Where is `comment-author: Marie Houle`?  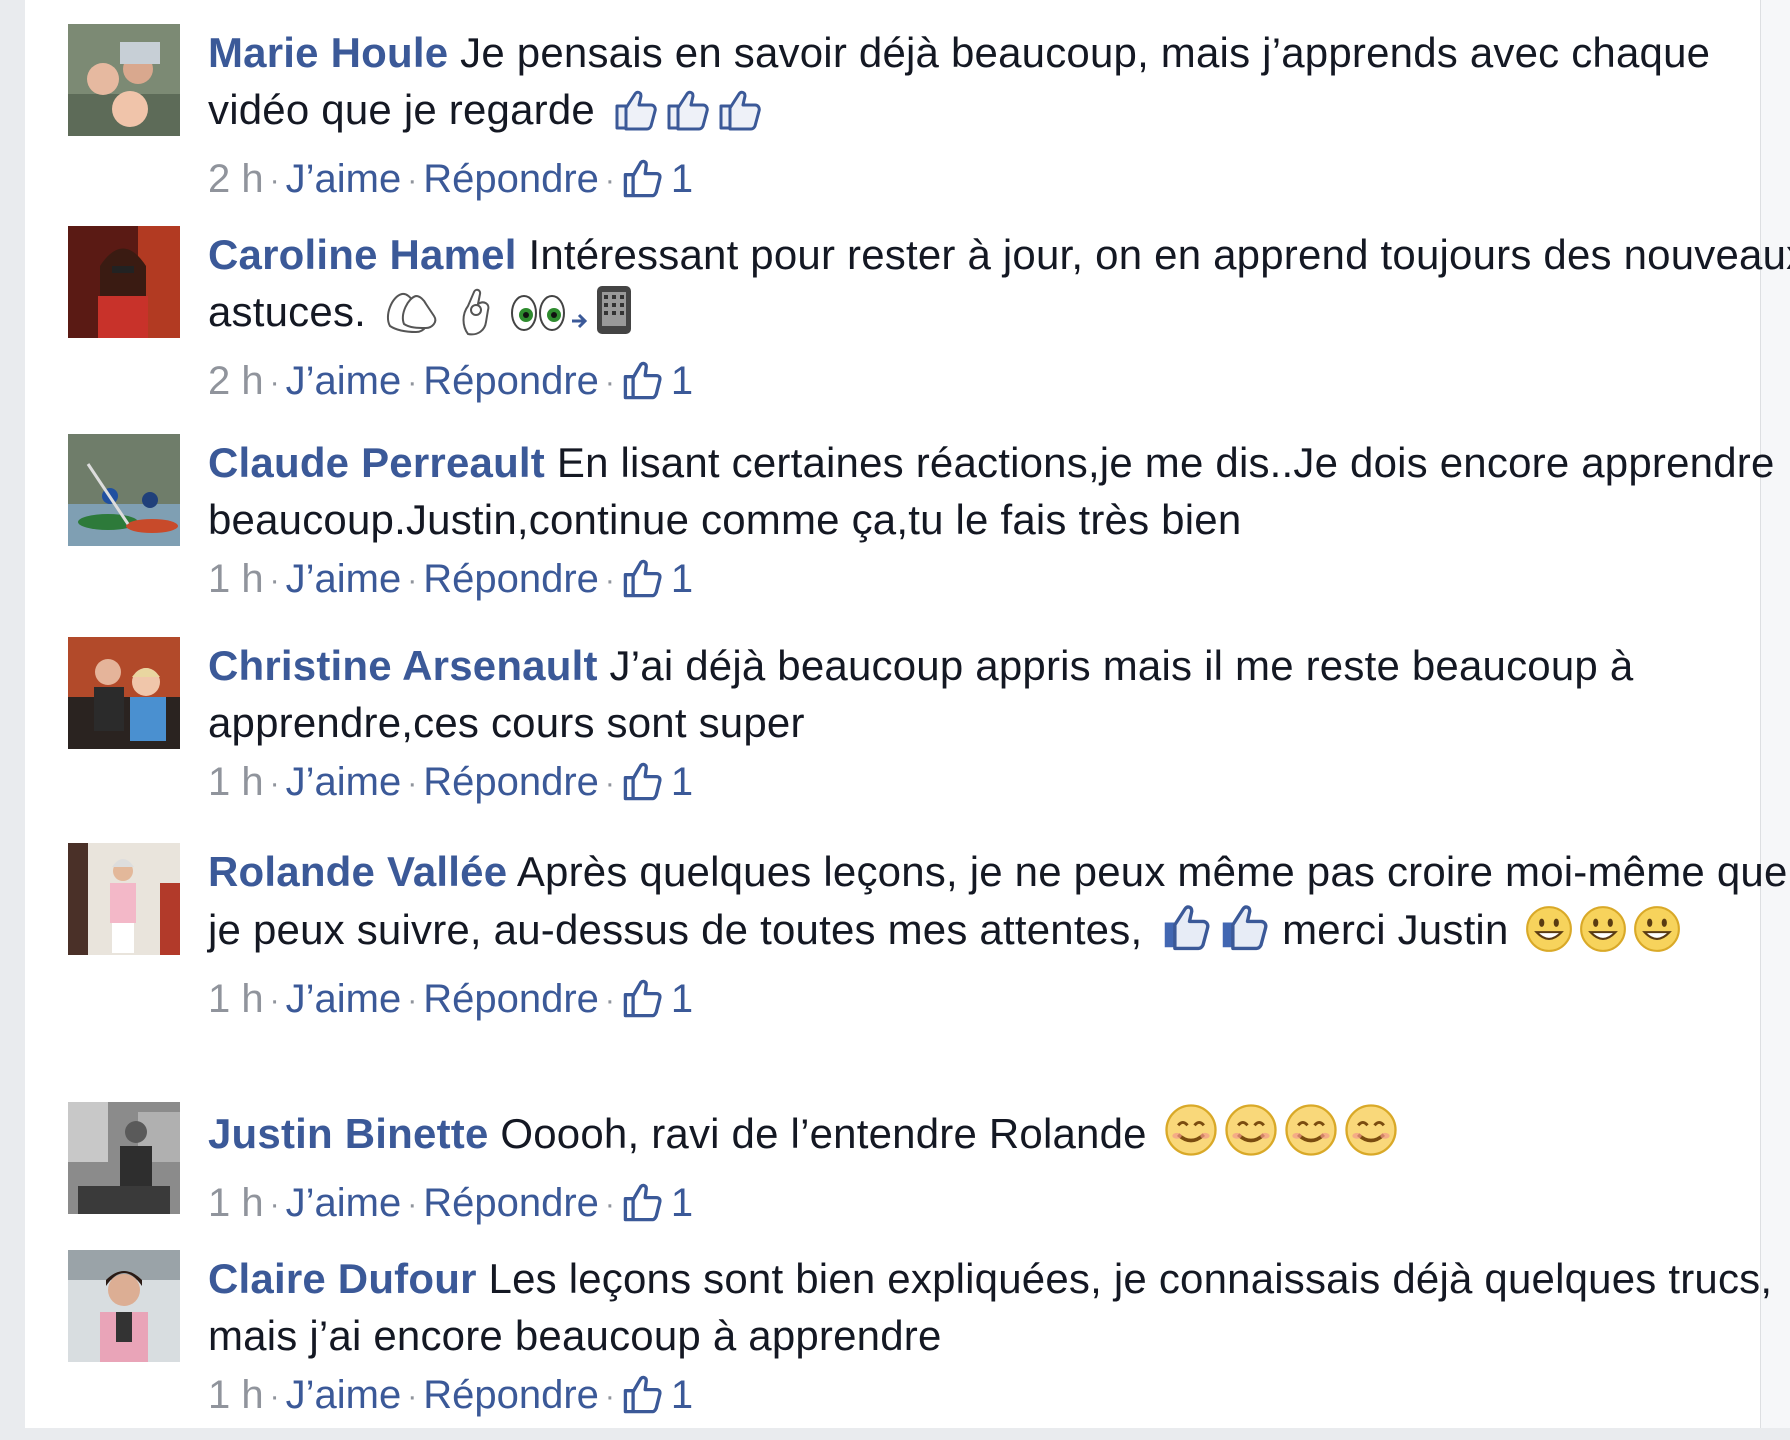 comment-author: Marie Houle is located at coordinates (328, 52).